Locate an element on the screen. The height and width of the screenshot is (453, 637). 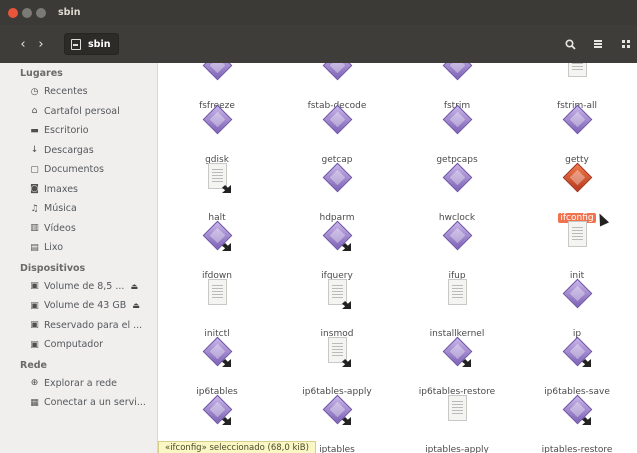
file-item: initctl is located at coordinates (217, 309).